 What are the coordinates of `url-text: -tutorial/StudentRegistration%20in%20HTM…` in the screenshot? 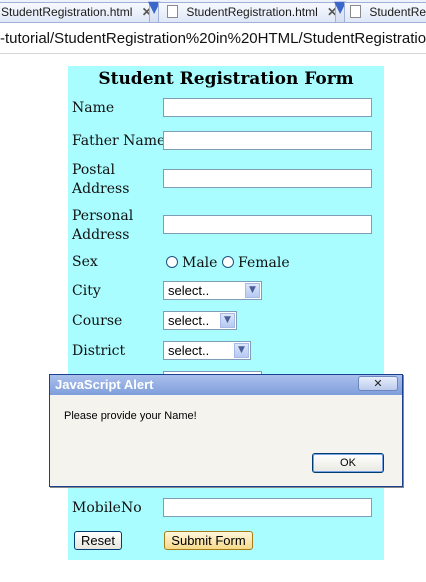 It's located at (213, 38).